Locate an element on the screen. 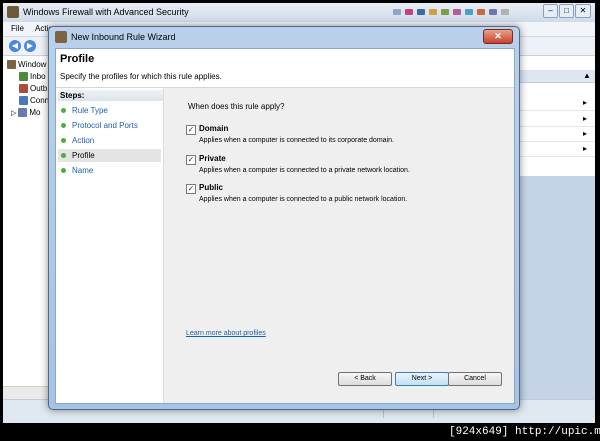 This screenshot has height=441, width=600. firewall-app-icon is located at coordinates (13, 12).